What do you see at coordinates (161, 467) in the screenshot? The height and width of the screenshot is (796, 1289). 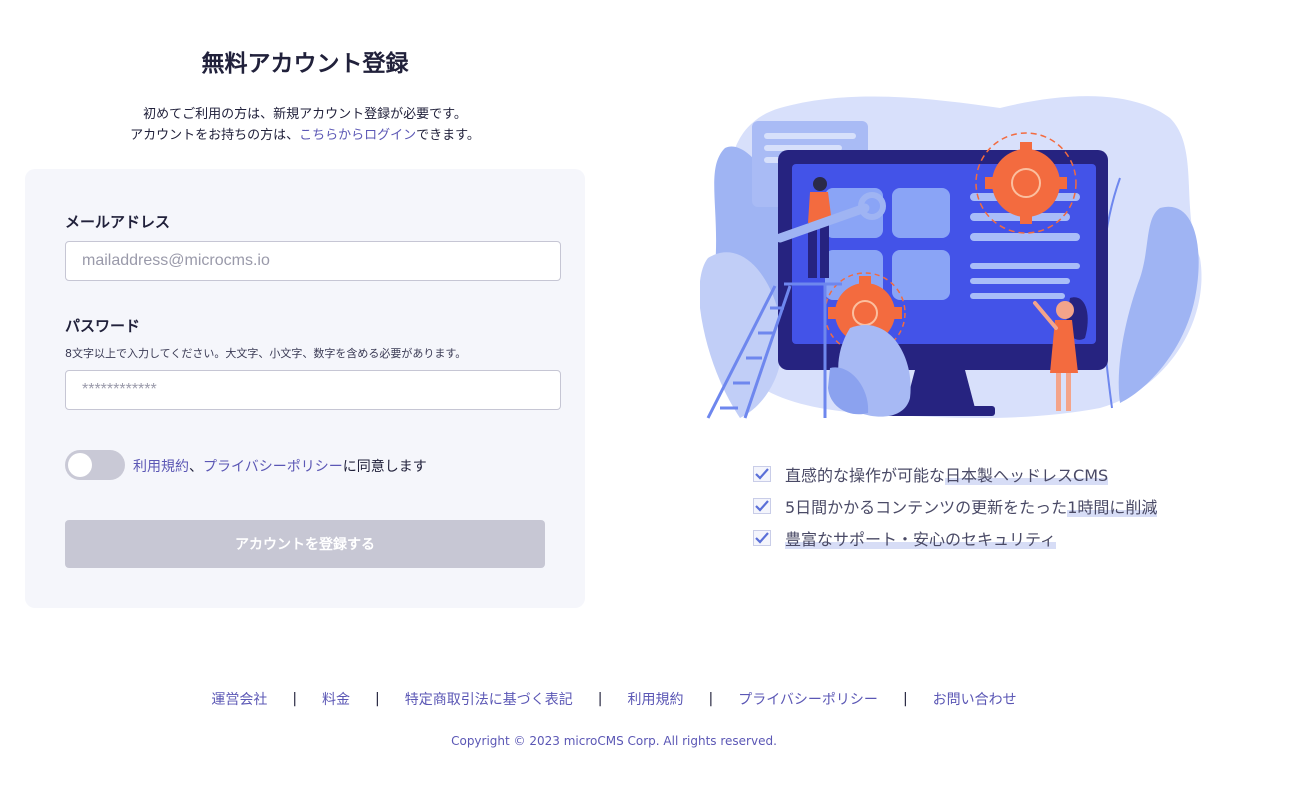 I see `terms-link: 利用規約` at bounding box center [161, 467].